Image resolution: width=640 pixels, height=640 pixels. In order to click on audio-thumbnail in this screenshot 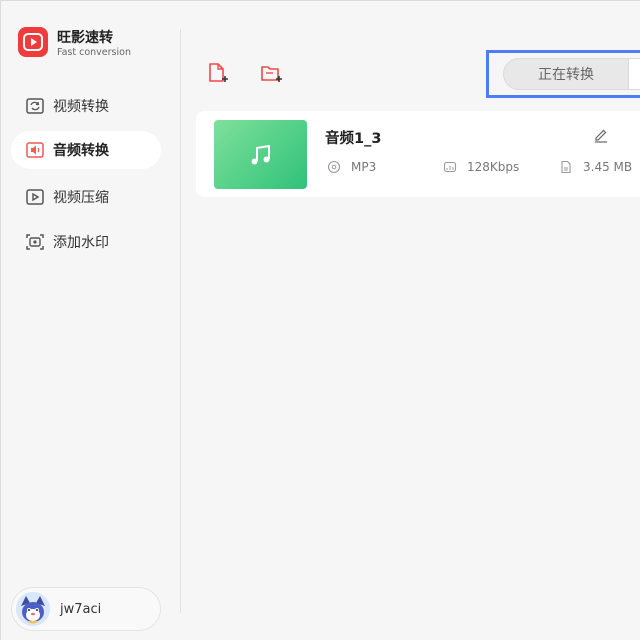, I will do `click(260, 154)`.